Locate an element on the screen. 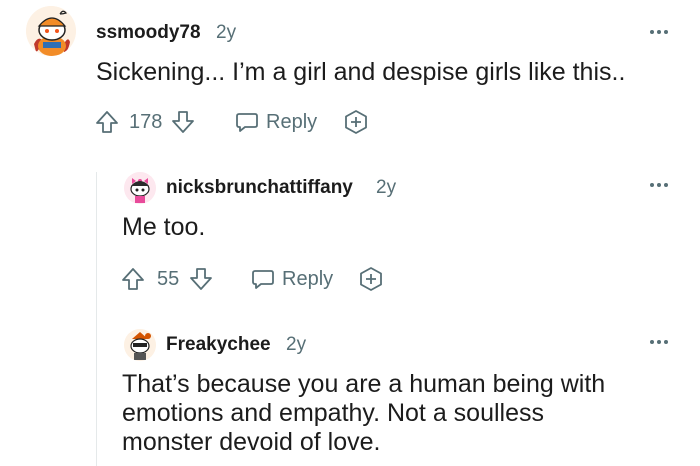  username: nicksbrunchattiffany is located at coordinates (259, 188).